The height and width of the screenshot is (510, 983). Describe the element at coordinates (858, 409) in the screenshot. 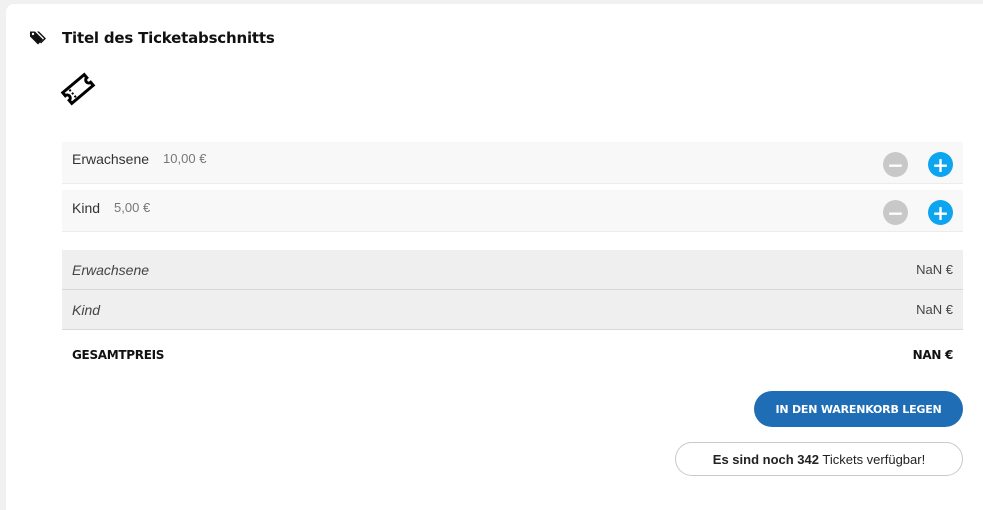

I see `add-to-cart-button: IN DEN WARENKORB LEGEN` at that location.